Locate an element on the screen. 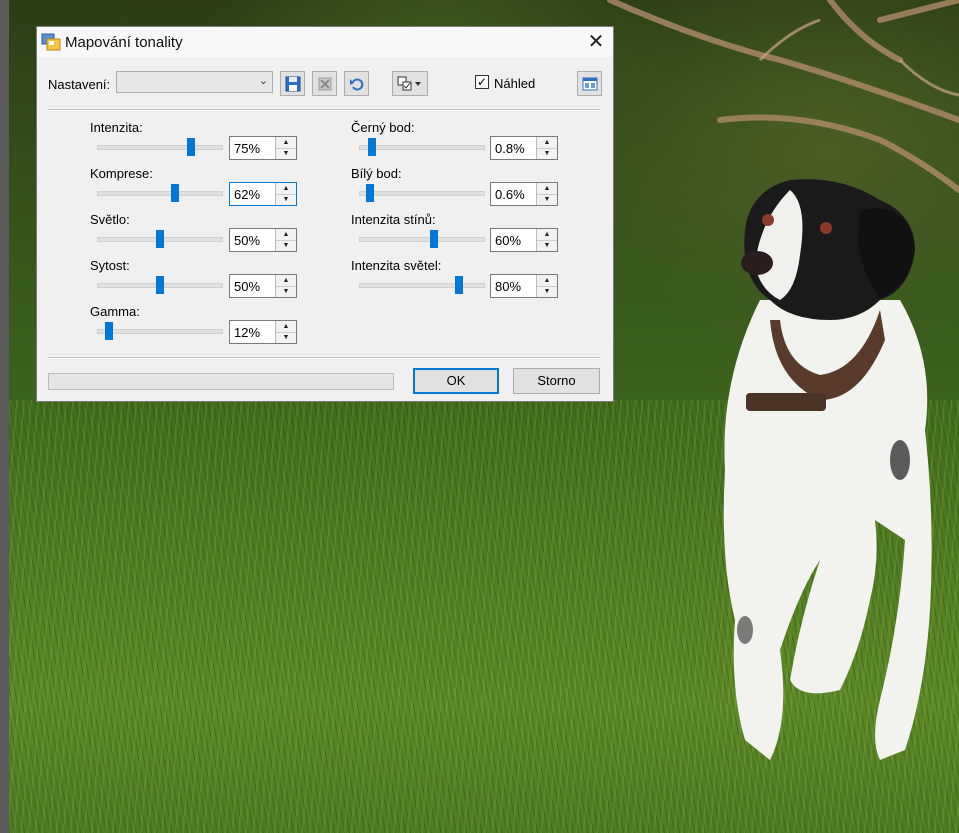 The height and width of the screenshot is (833, 959). value-spinbox: 75% ▲ ▼ is located at coordinates (263, 148).